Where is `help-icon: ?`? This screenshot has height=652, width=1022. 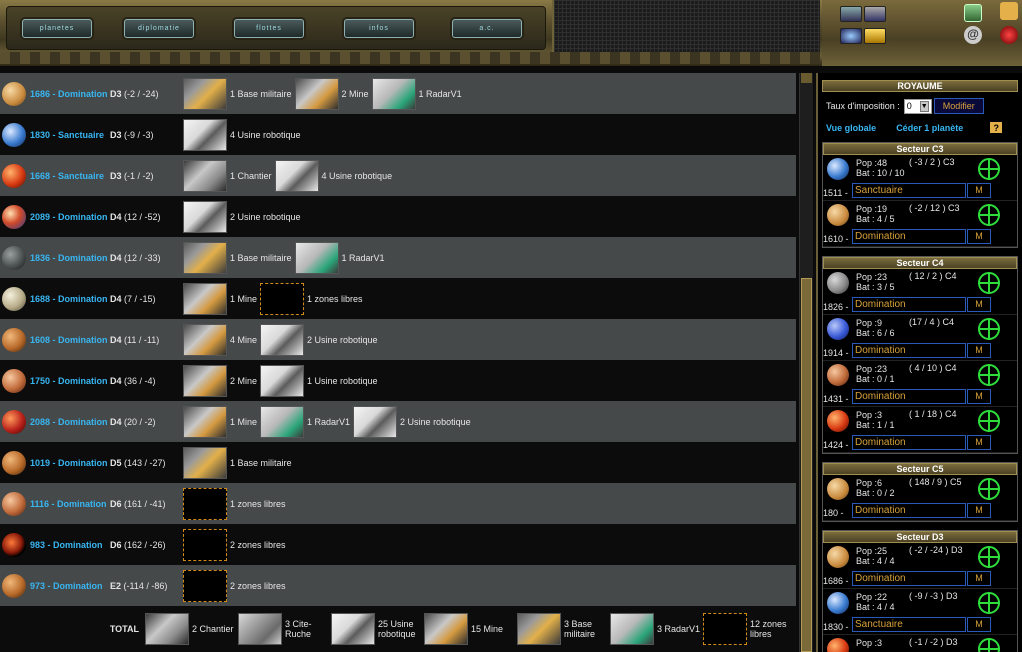
help-icon: ? is located at coordinates (996, 127).